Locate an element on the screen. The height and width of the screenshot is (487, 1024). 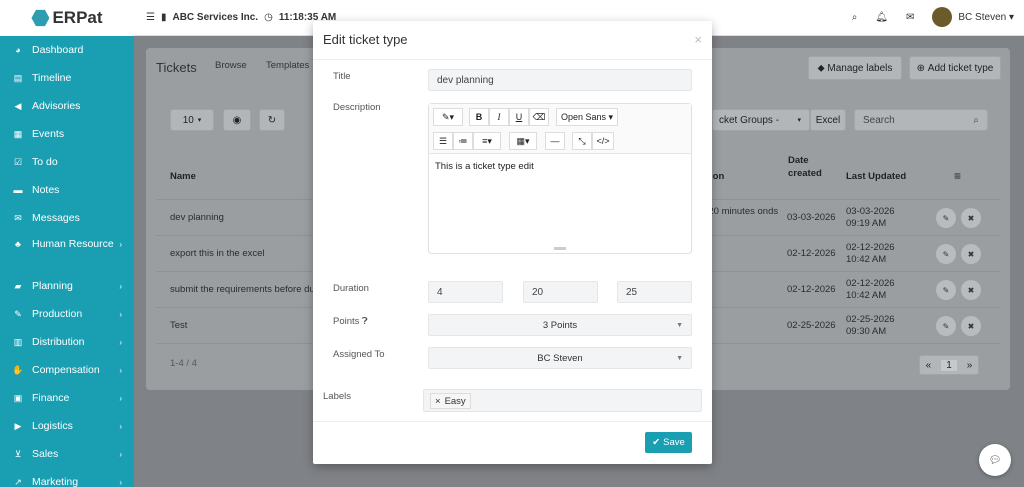
points-select: 3 Points ▼ is located at coordinates (560, 325).